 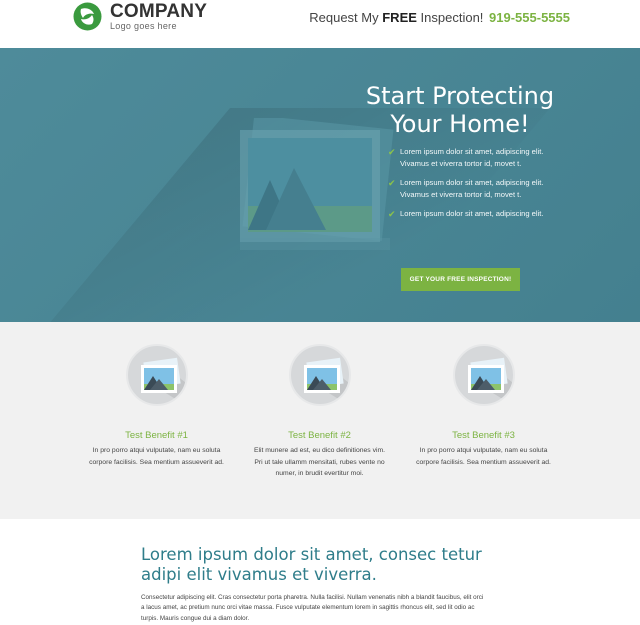 What do you see at coordinates (159, 11) in the screenshot?
I see `company-name: COMPANY` at bounding box center [159, 11].